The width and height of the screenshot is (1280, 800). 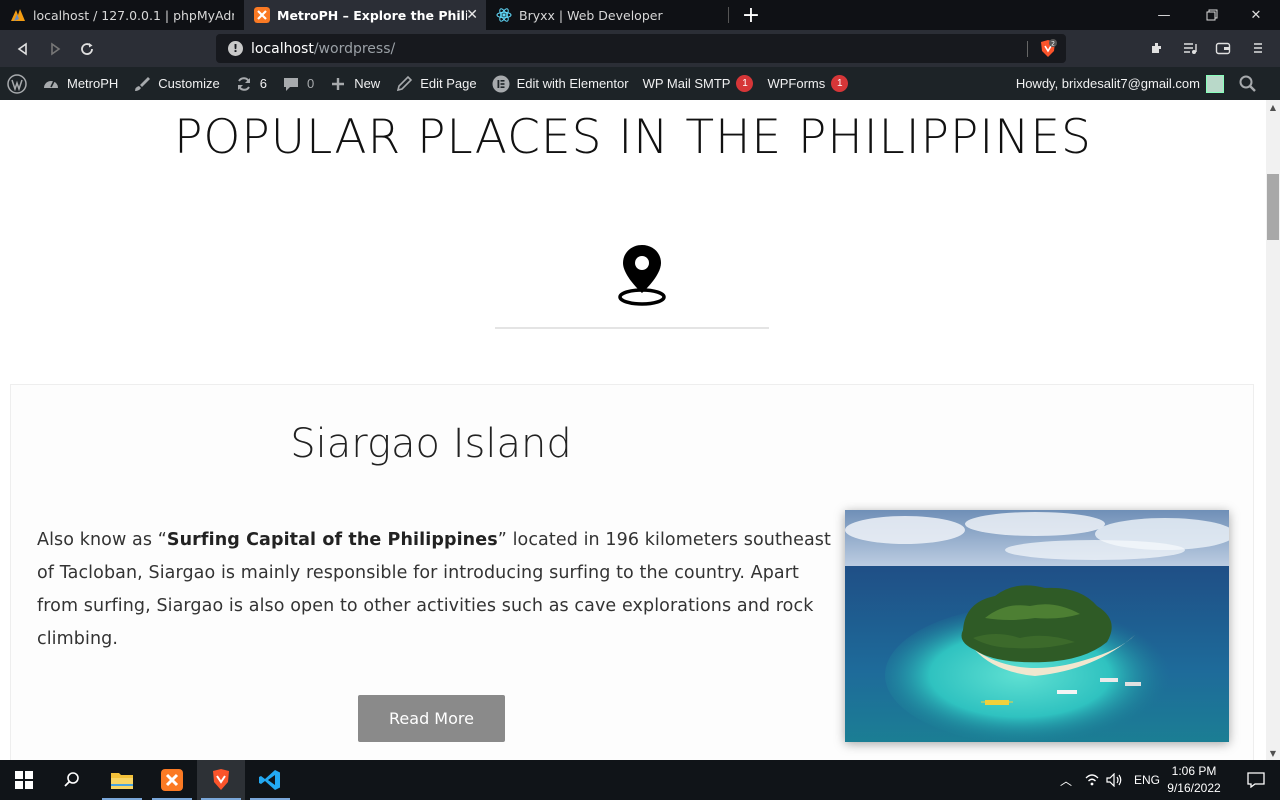 I want to click on plus-icon, so click(x=338, y=83).